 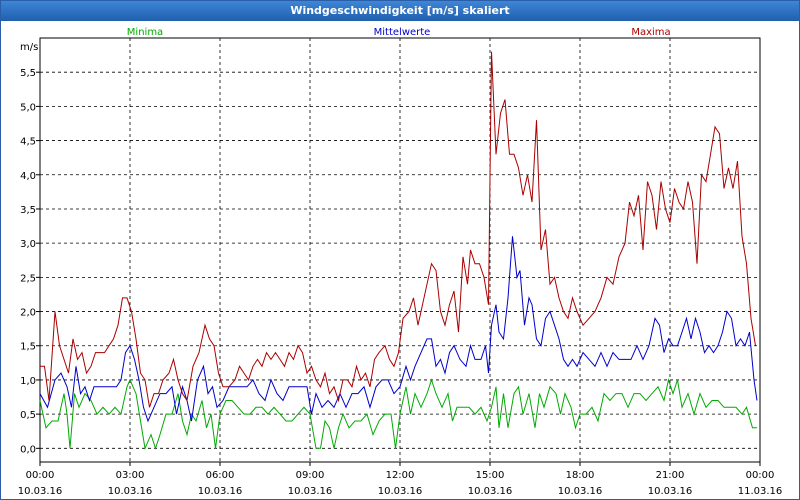 What do you see at coordinates (130, 475) in the screenshot?
I see `x-tick-time: 03:00` at bounding box center [130, 475].